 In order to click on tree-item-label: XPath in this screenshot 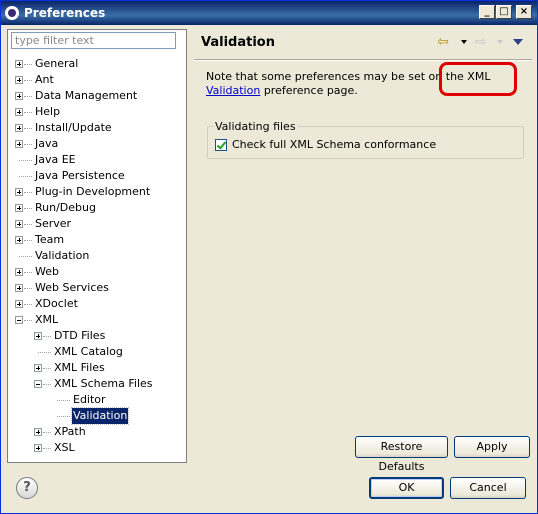, I will do `click(70, 431)`.